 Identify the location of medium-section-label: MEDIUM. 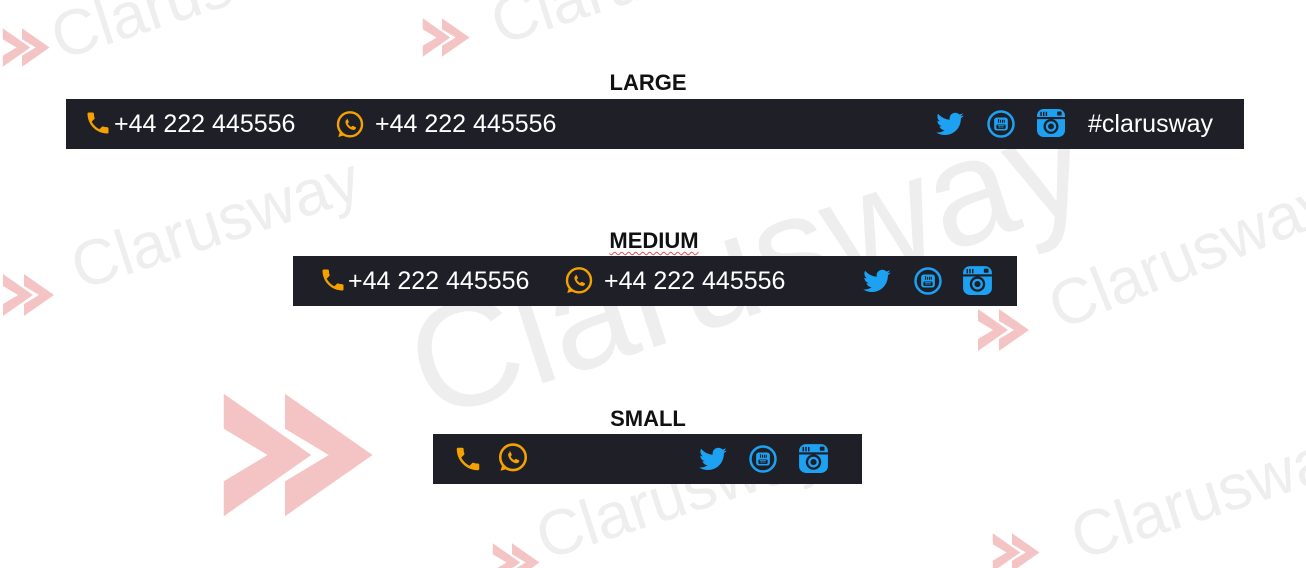
(654, 240).